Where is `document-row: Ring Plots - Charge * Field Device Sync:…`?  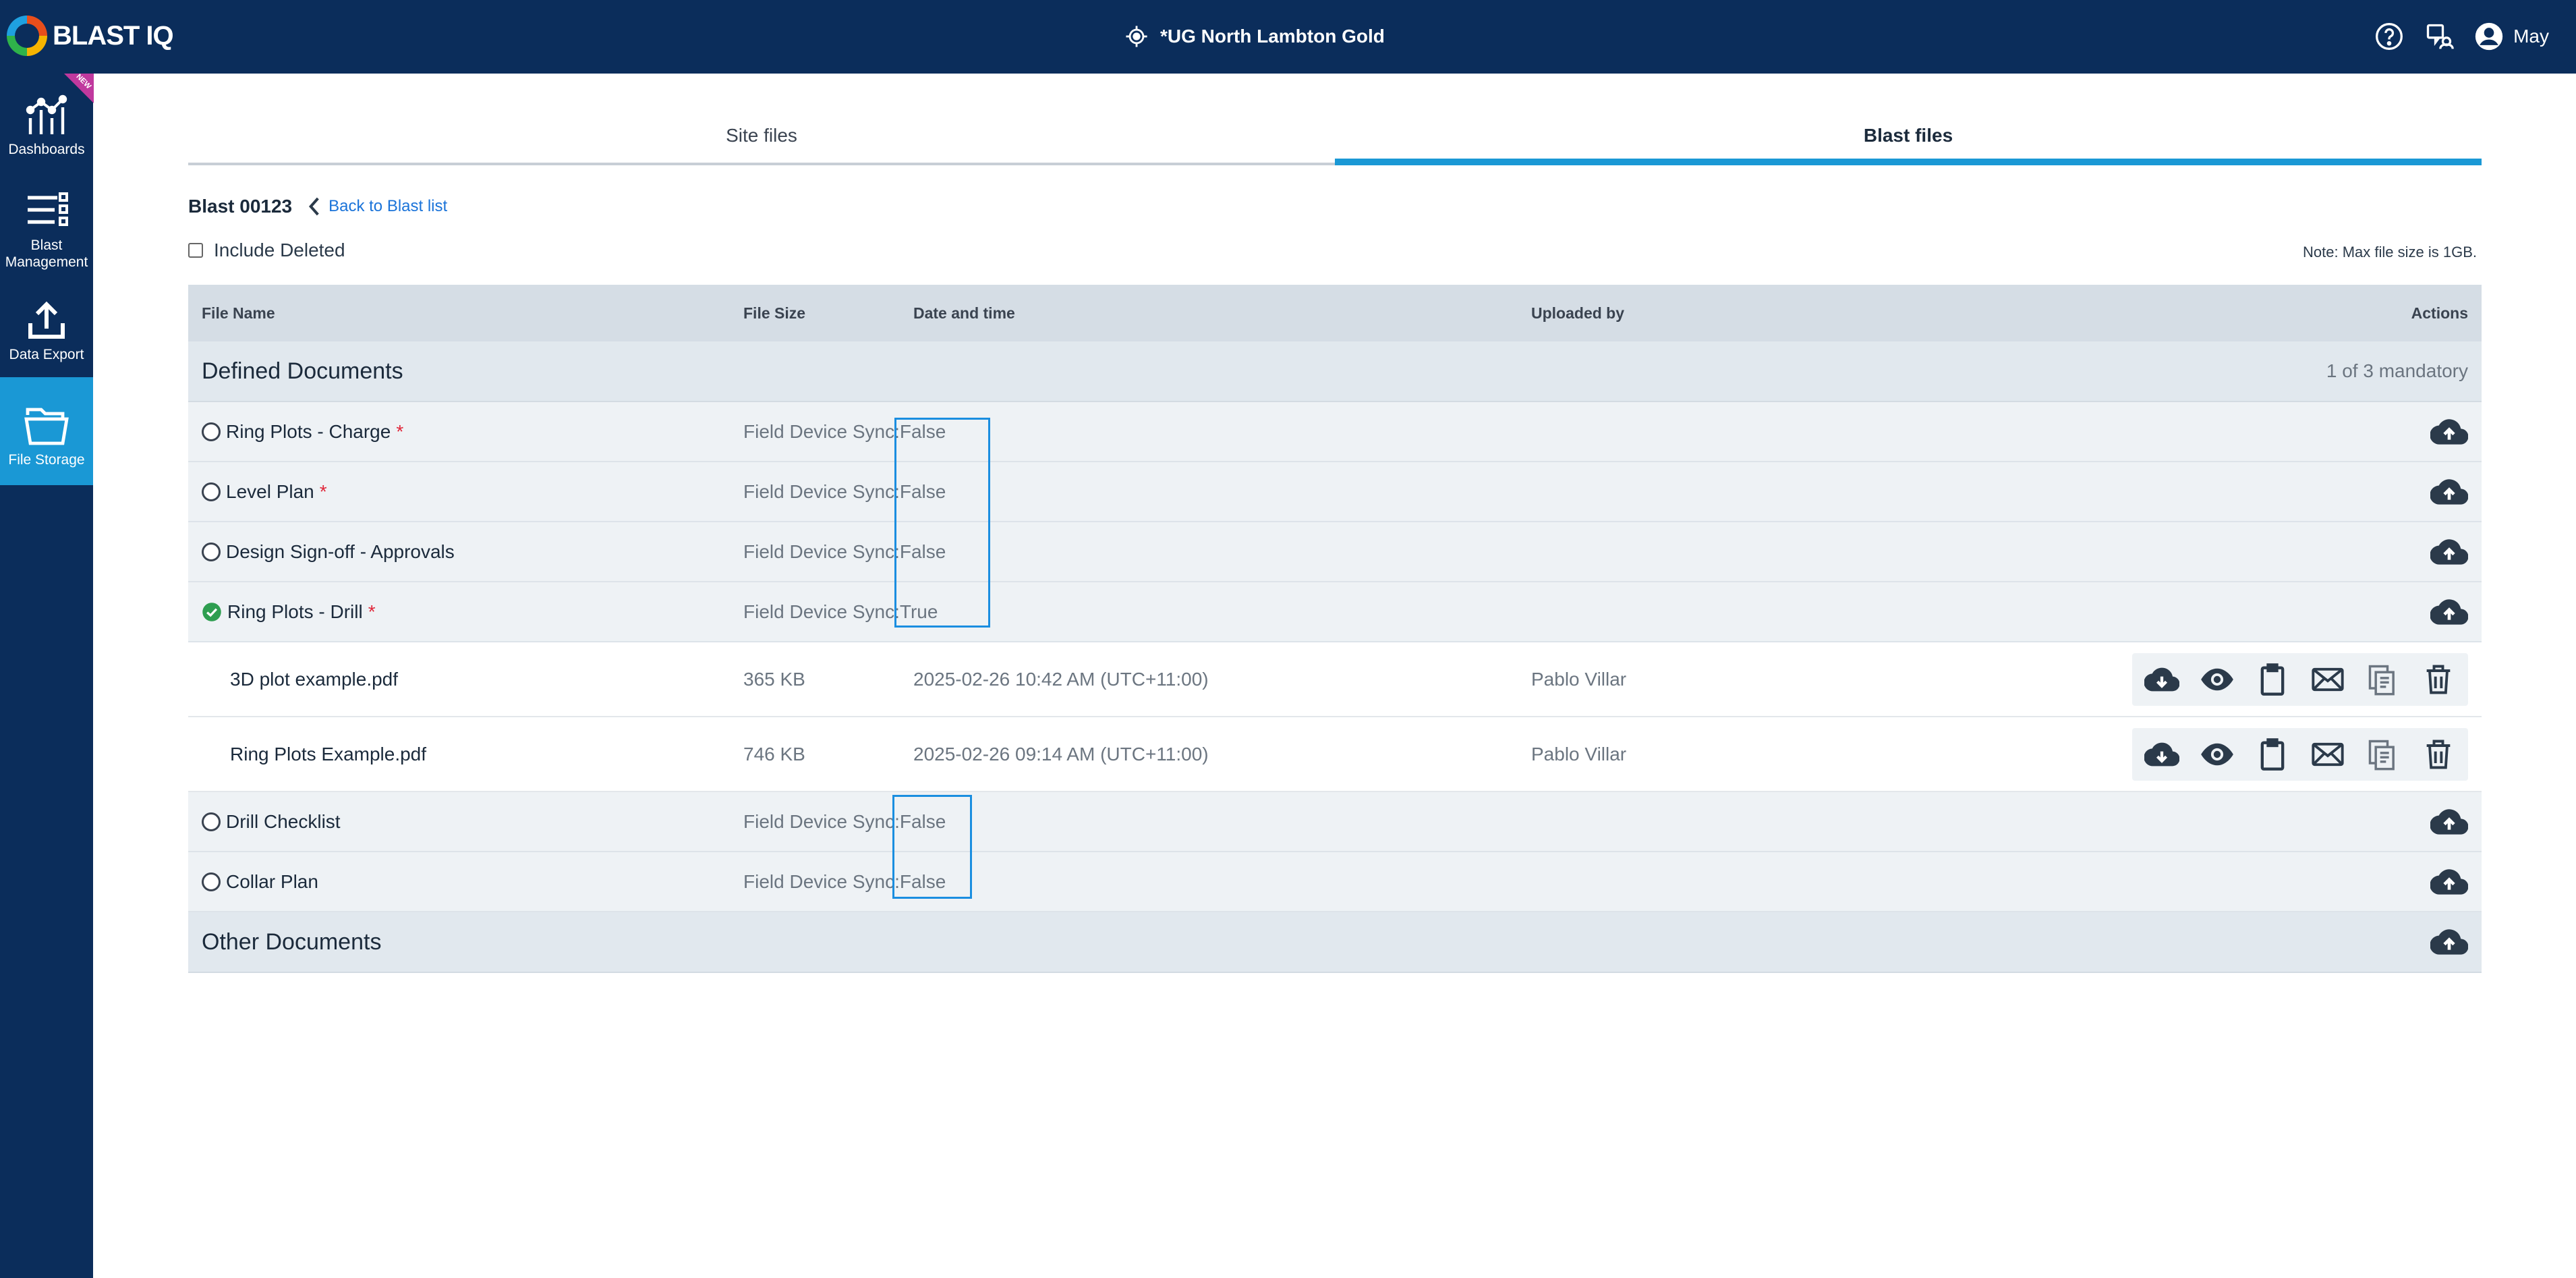
document-row: Ring Plots - Charge * Field Device Sync:… is located at coordinates (1335, 432).